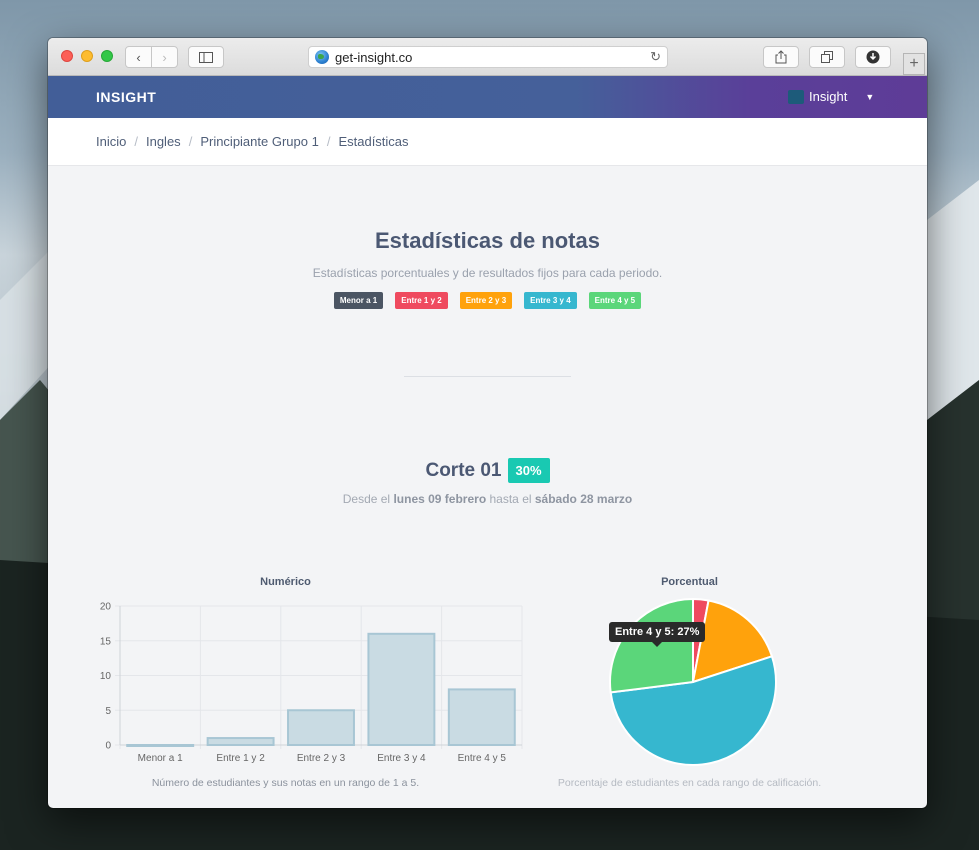  I want to click on new-tab-button: +, so click(914, 64).